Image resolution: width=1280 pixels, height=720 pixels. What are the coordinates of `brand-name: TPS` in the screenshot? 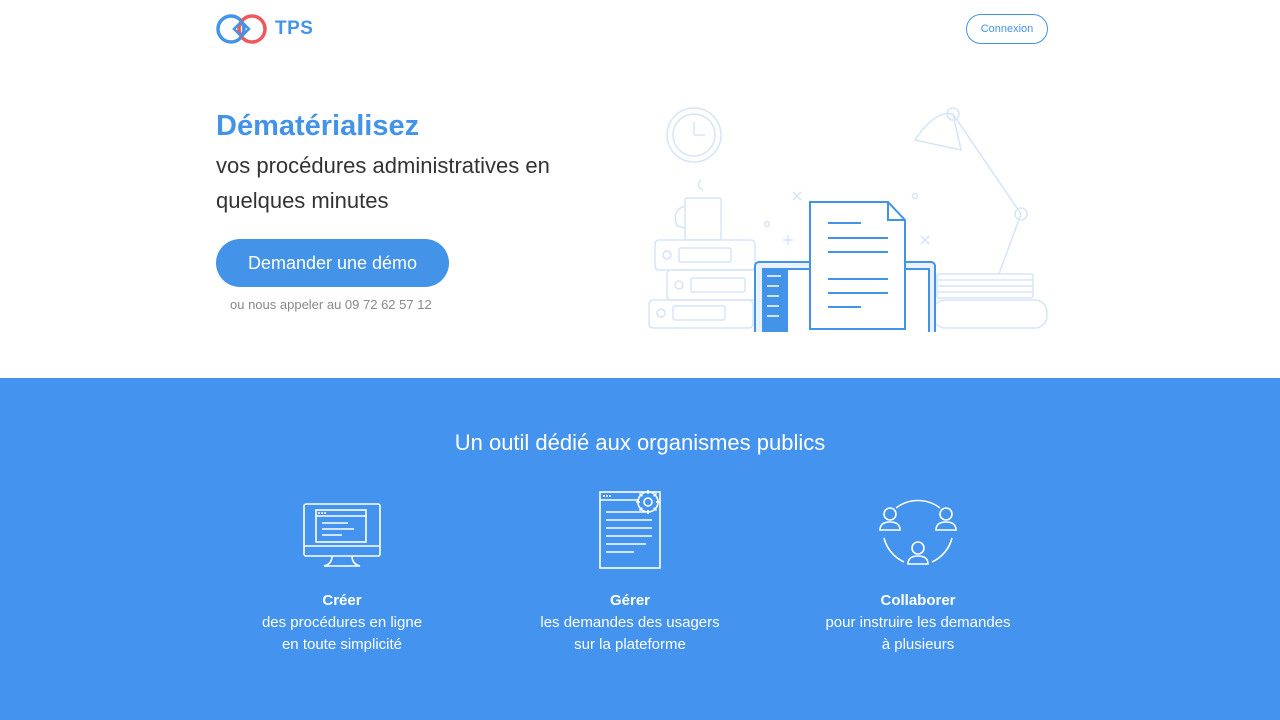 It's located at (294, 28).